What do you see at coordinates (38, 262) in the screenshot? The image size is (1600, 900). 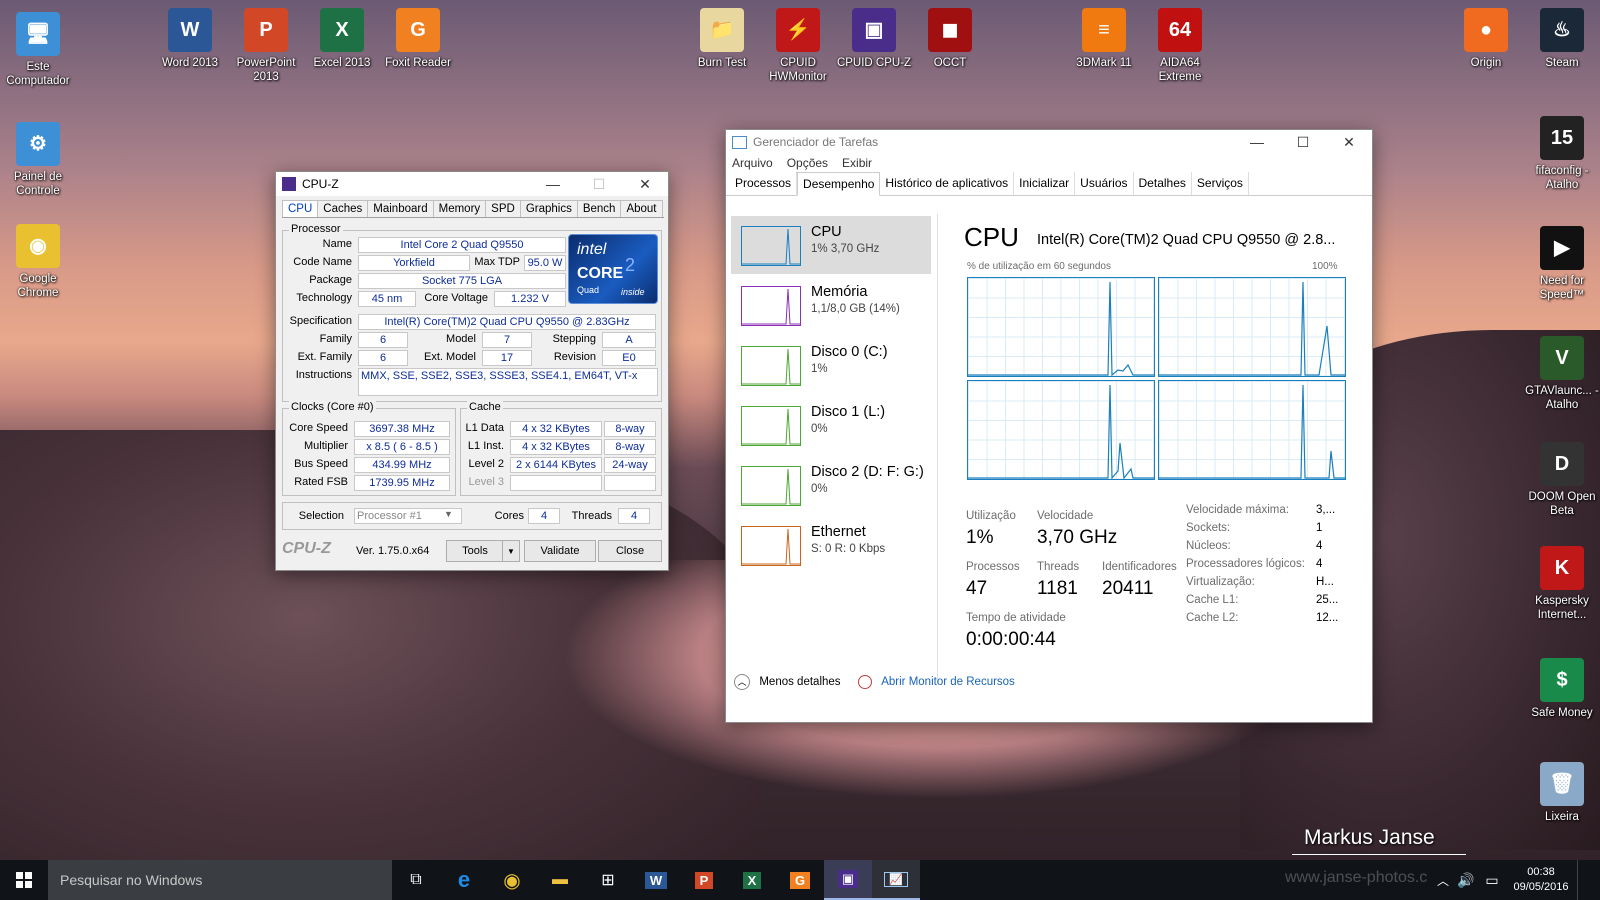 I see `desktop-icon-chrome: ◉ Google Chrome` at bounding box center [38, 262].